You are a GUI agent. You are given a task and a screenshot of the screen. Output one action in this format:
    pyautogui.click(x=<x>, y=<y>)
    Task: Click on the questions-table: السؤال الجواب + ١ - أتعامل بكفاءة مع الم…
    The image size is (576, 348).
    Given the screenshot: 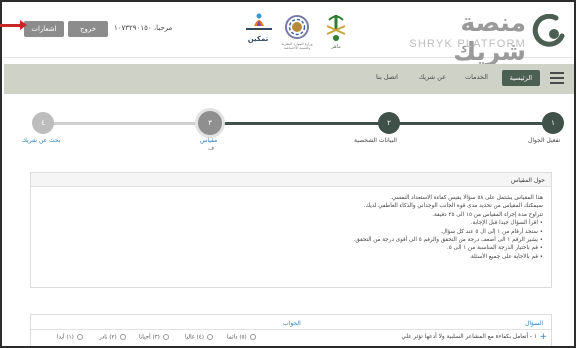 What is the action you would take?
    pyautogui.click(x=291, y=330)
    